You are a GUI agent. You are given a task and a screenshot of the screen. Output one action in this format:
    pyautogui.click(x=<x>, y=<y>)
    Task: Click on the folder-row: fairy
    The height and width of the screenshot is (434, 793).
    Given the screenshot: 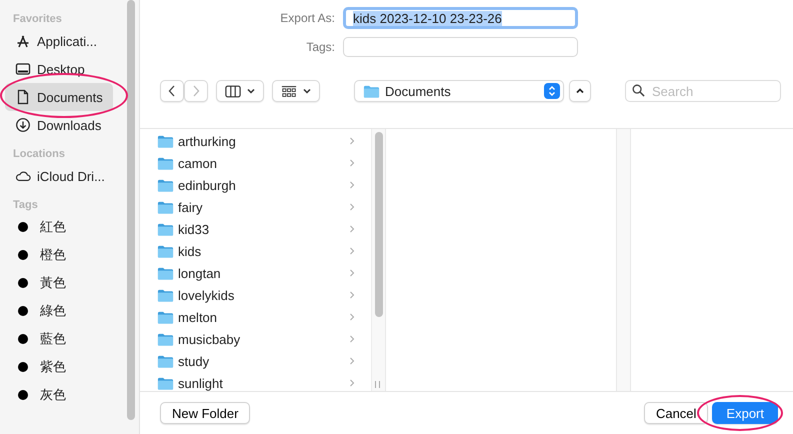 What is the action you would take?
    pyautogui.click(x=255, y=207)
    